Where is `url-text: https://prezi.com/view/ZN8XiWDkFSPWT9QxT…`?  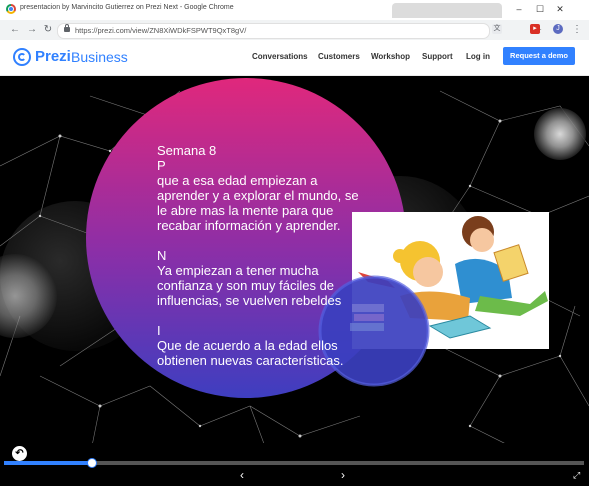 url-text: https://prezi.com/view/ZN8XiWDkFSPWT9QxT… is located at coordinates (160, 30).